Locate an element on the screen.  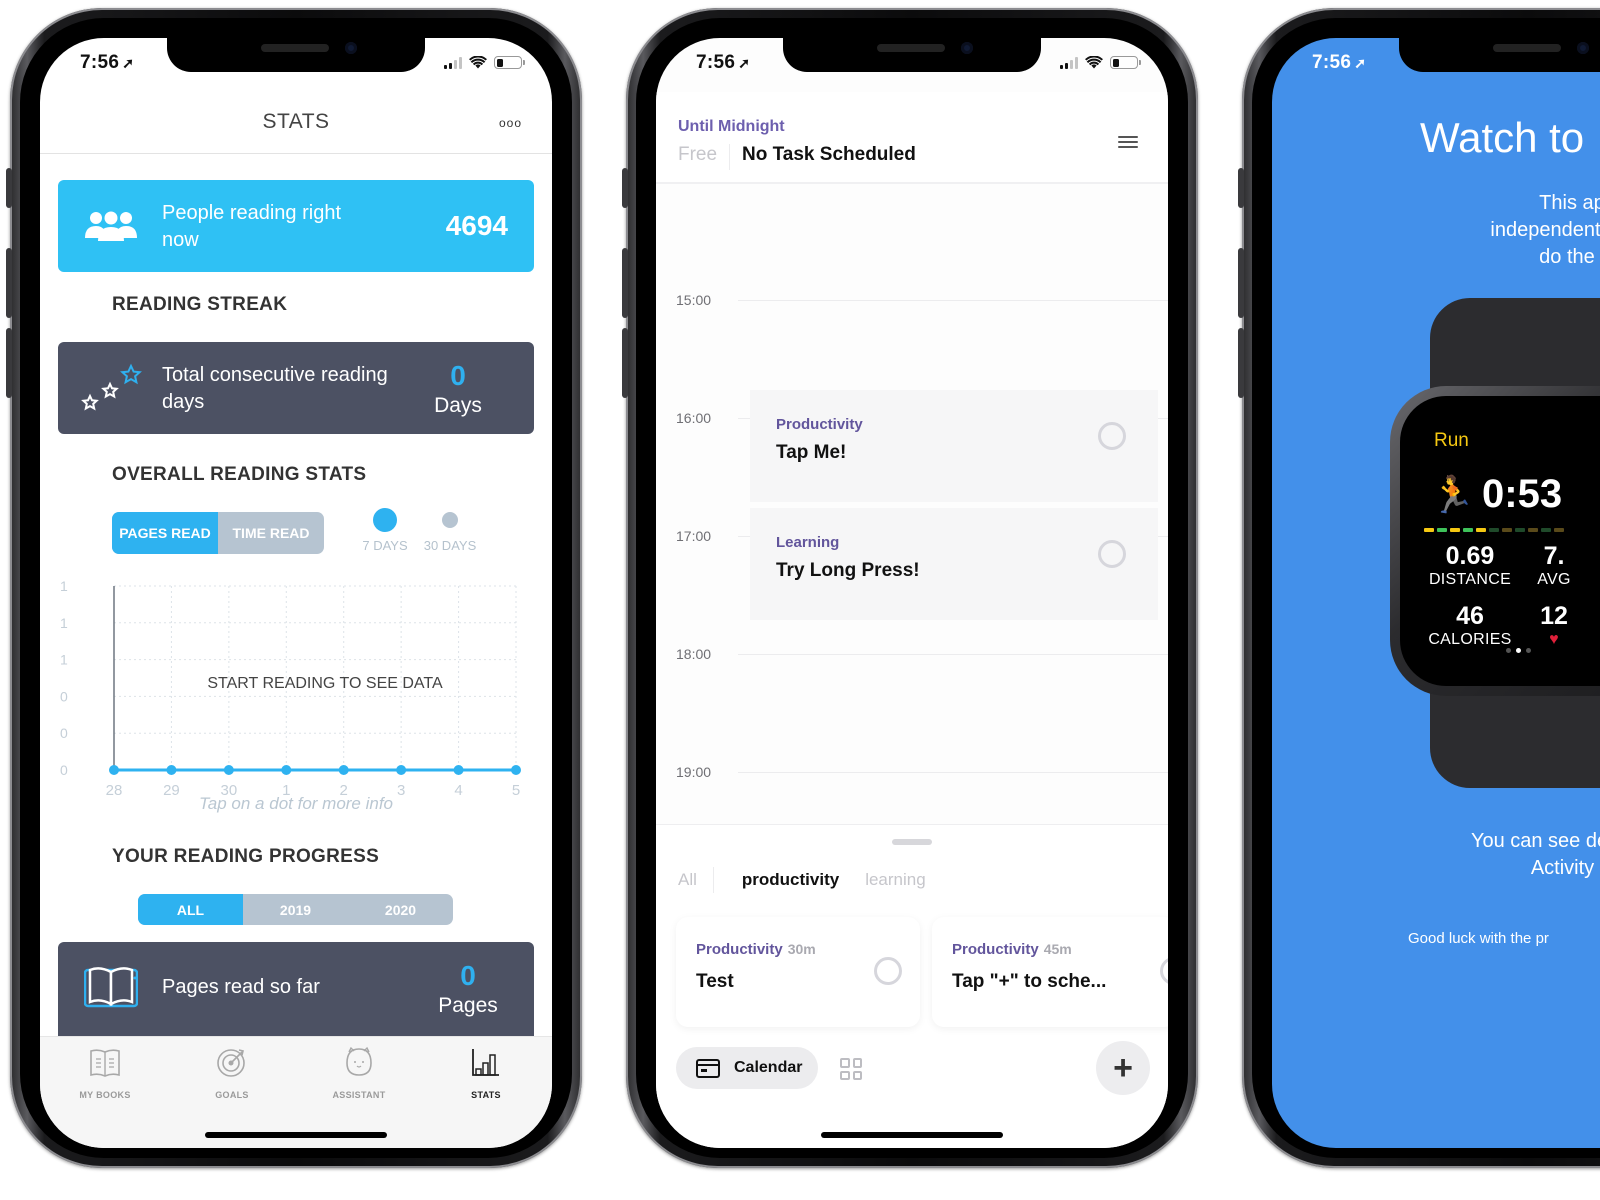
heart-icon: ♥ is located at coordinates (1554, 639).